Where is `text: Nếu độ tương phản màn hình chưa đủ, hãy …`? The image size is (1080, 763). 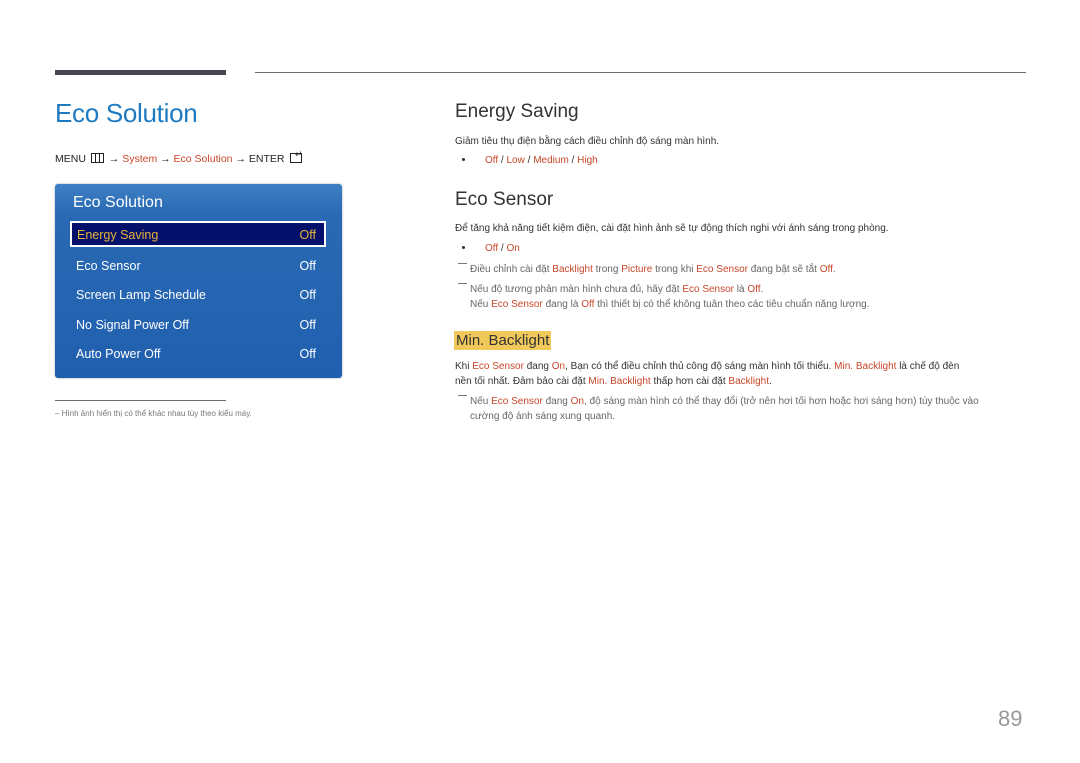
text: Nếu độ tương phản màn hình chưa đủ, hãy … is located at coordinates (576, 289).